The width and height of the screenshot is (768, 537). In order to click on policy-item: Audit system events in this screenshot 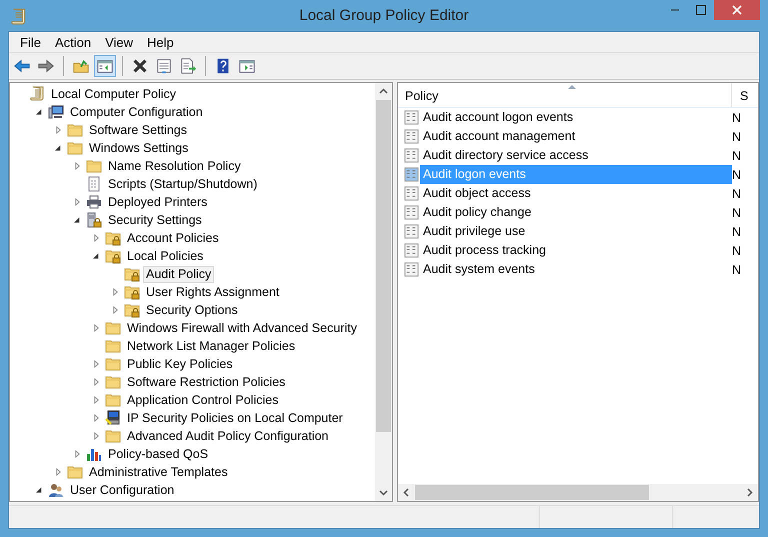, I will do `click(576, 269)`.